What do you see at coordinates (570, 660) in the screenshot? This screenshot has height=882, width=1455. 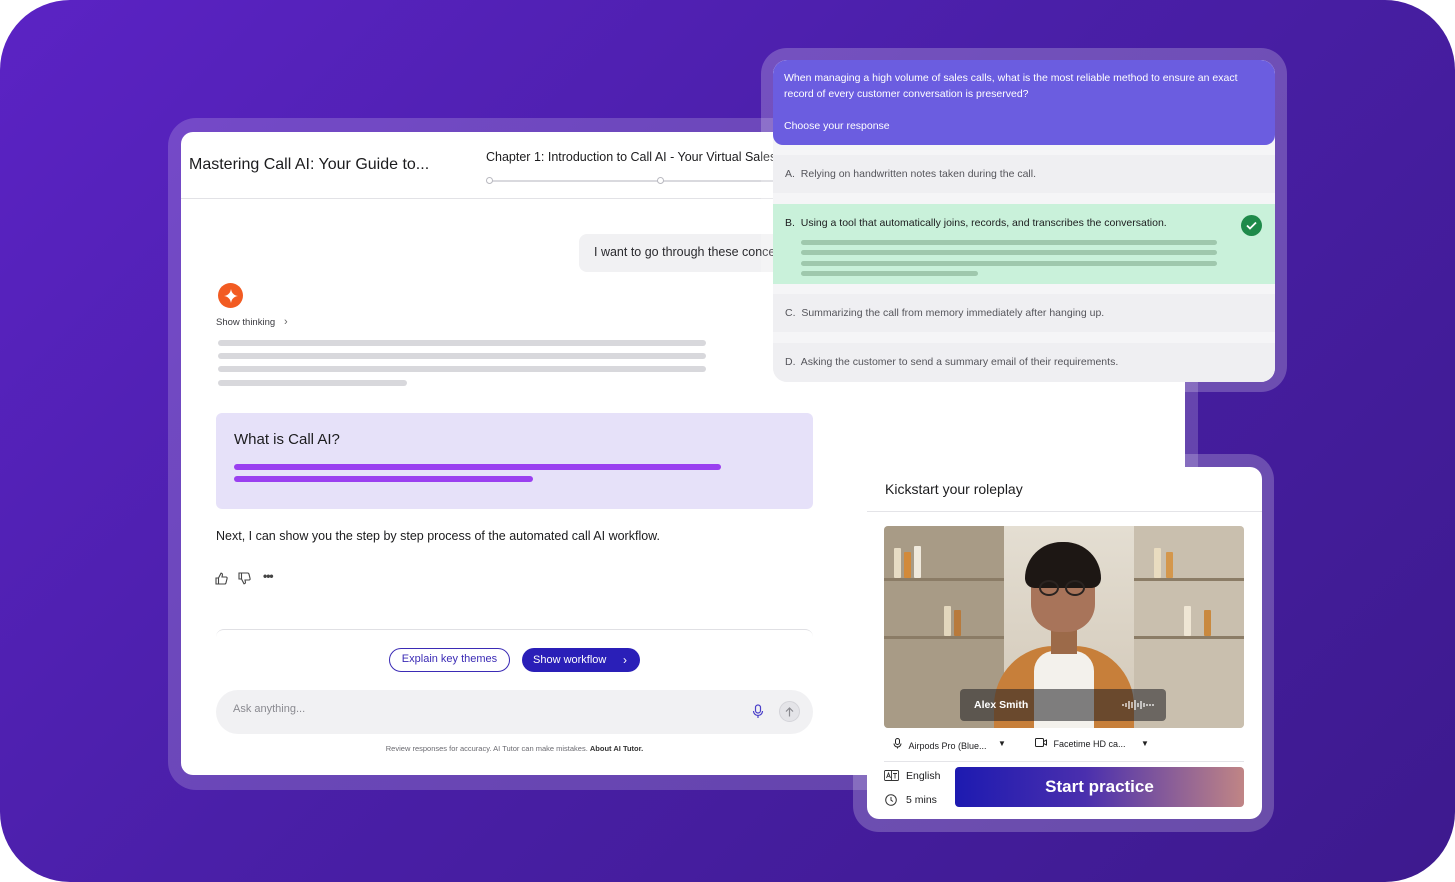 I see `show-workflow-label: Show workflow` at bounding box center [570, 660].